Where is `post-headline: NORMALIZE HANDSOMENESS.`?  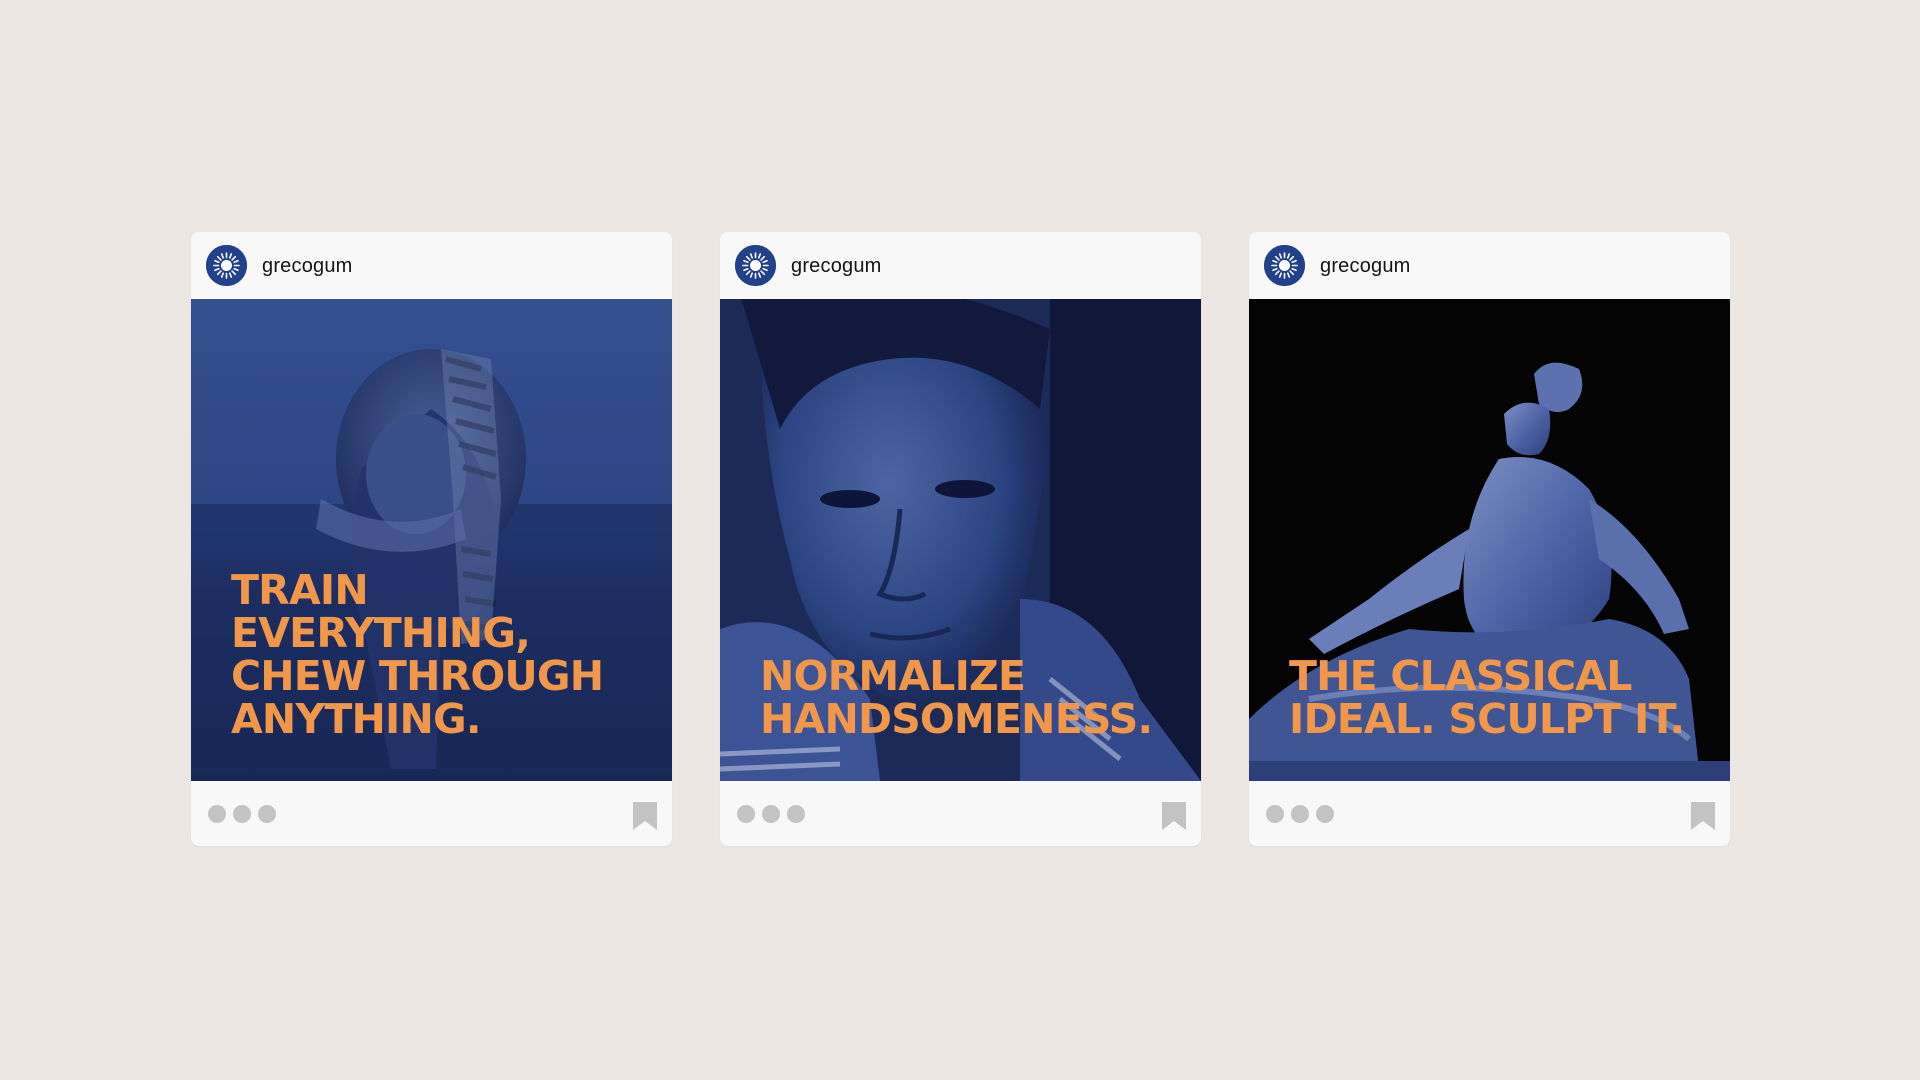 post-headline: NORMALIZE HANDSOMENESS. is located at coordinates (956, 697).